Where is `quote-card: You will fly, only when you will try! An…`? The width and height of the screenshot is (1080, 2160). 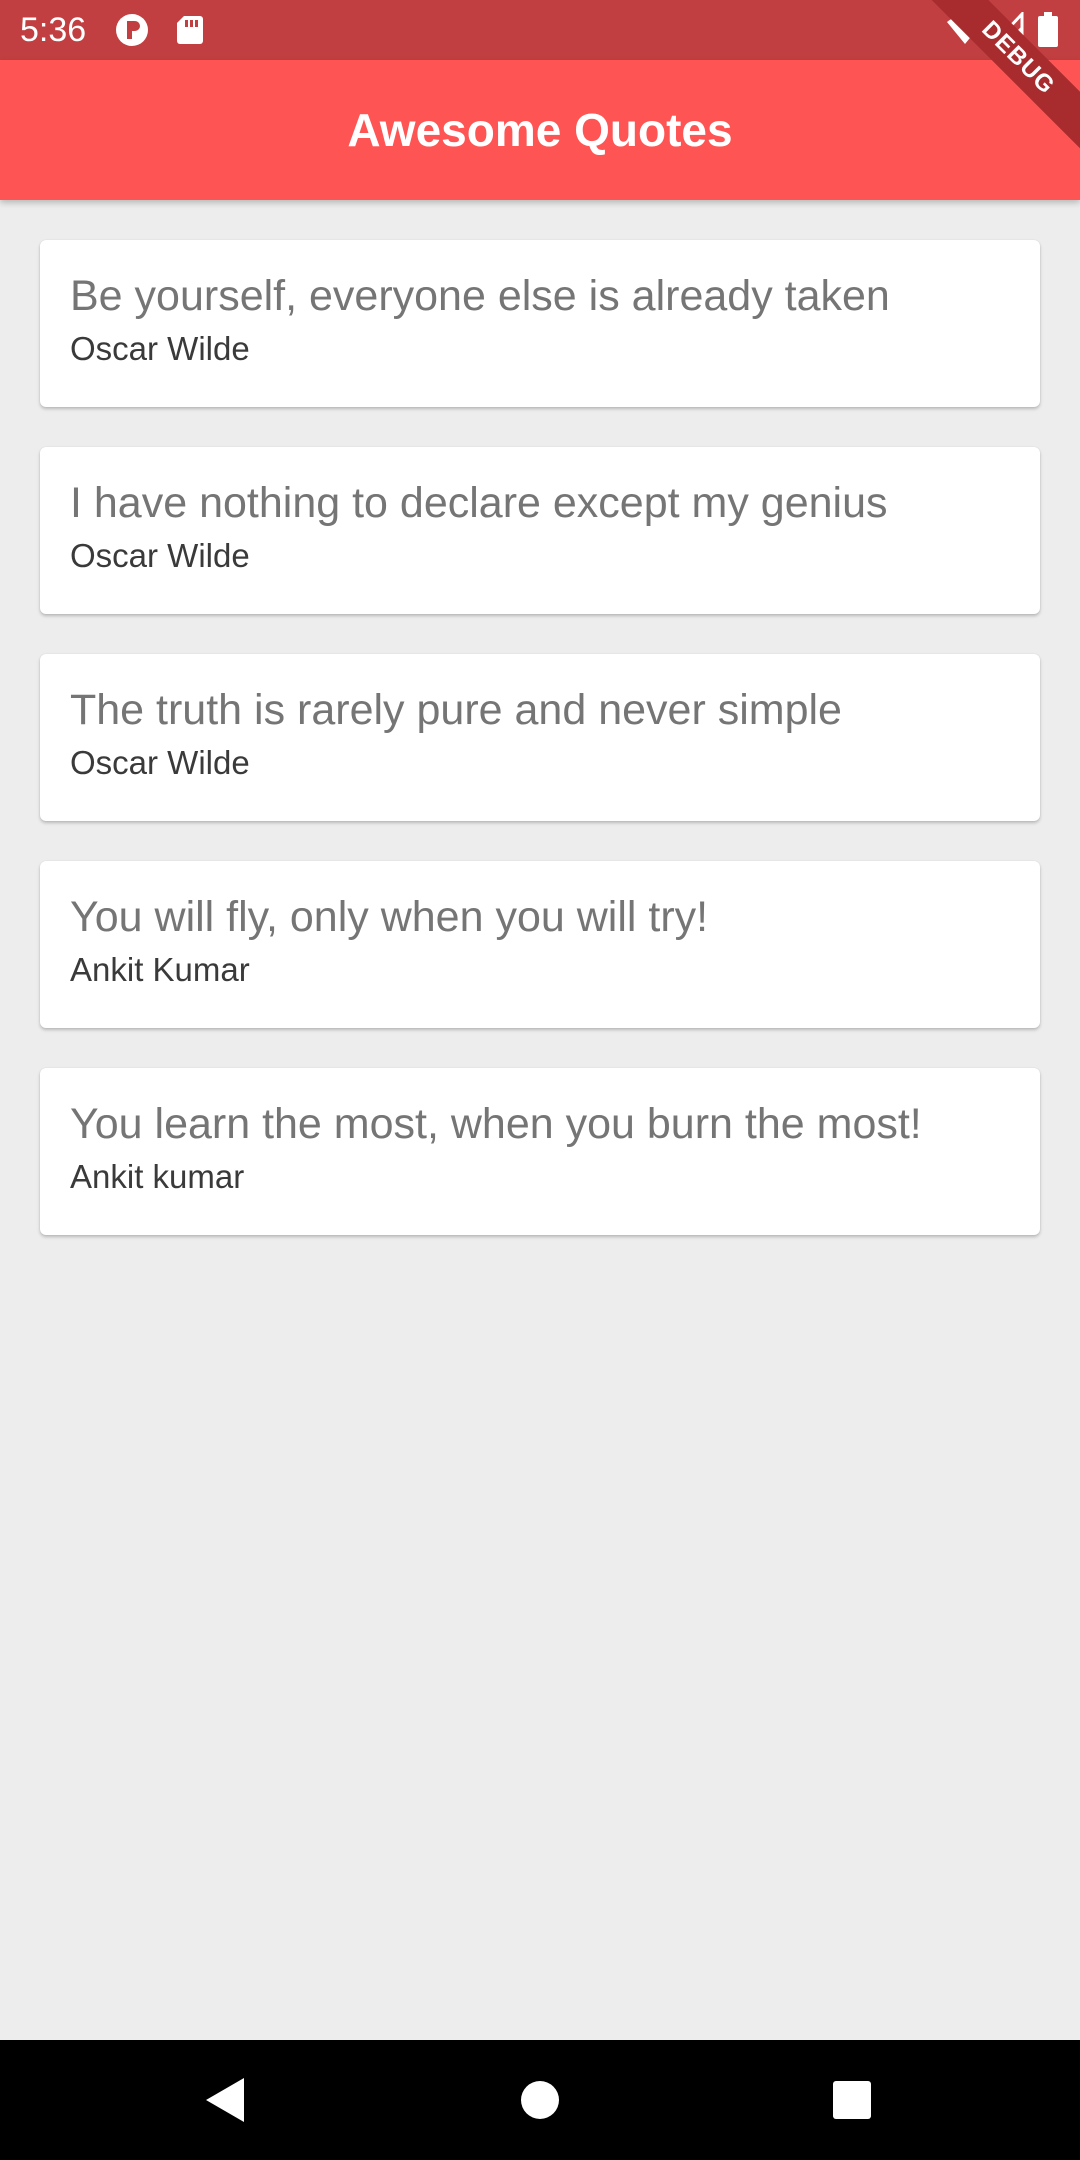 quote-card: You will fly, only when you will try! An… is located at coordinates (540, 944).